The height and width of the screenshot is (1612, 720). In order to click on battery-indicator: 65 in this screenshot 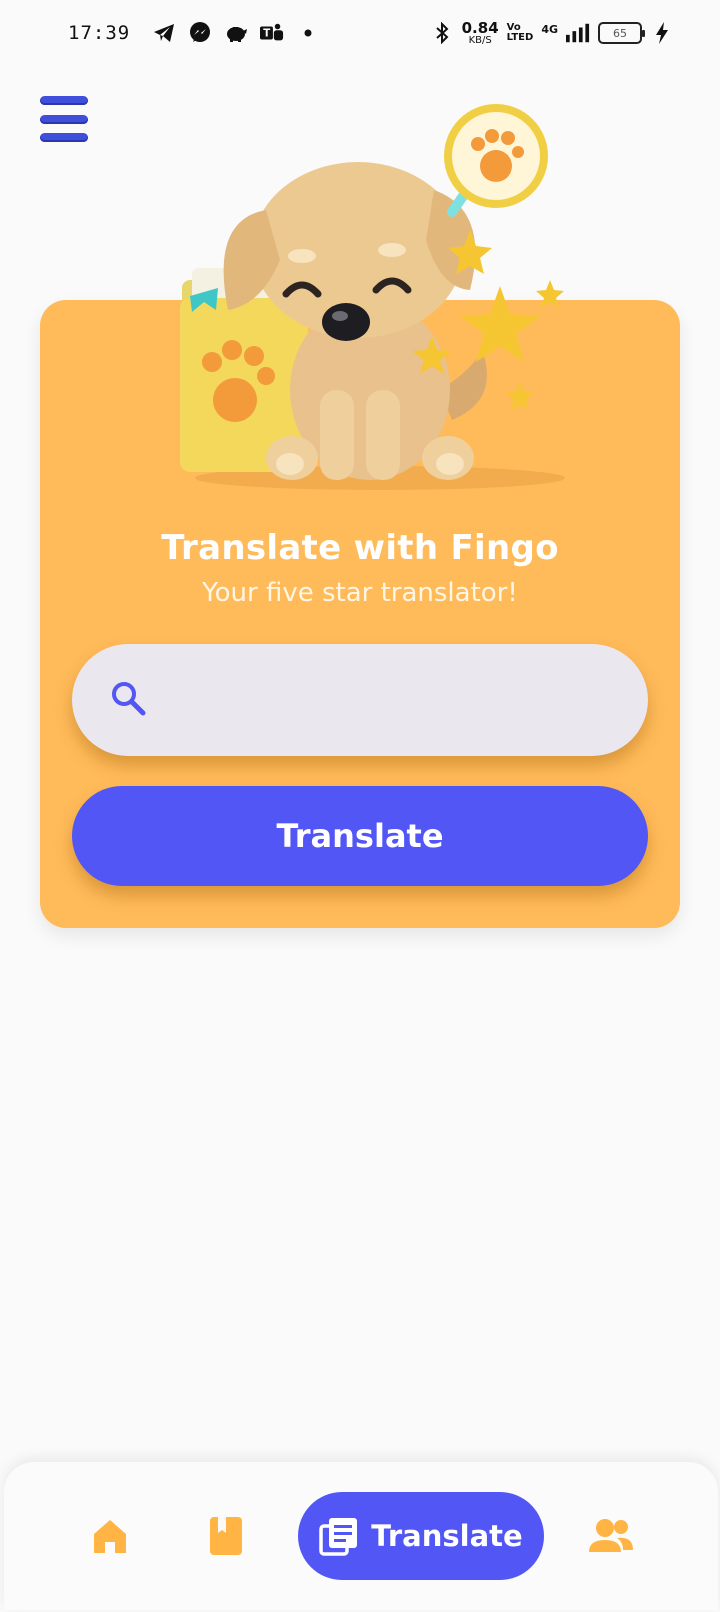, I will do `click(621, 33)`.